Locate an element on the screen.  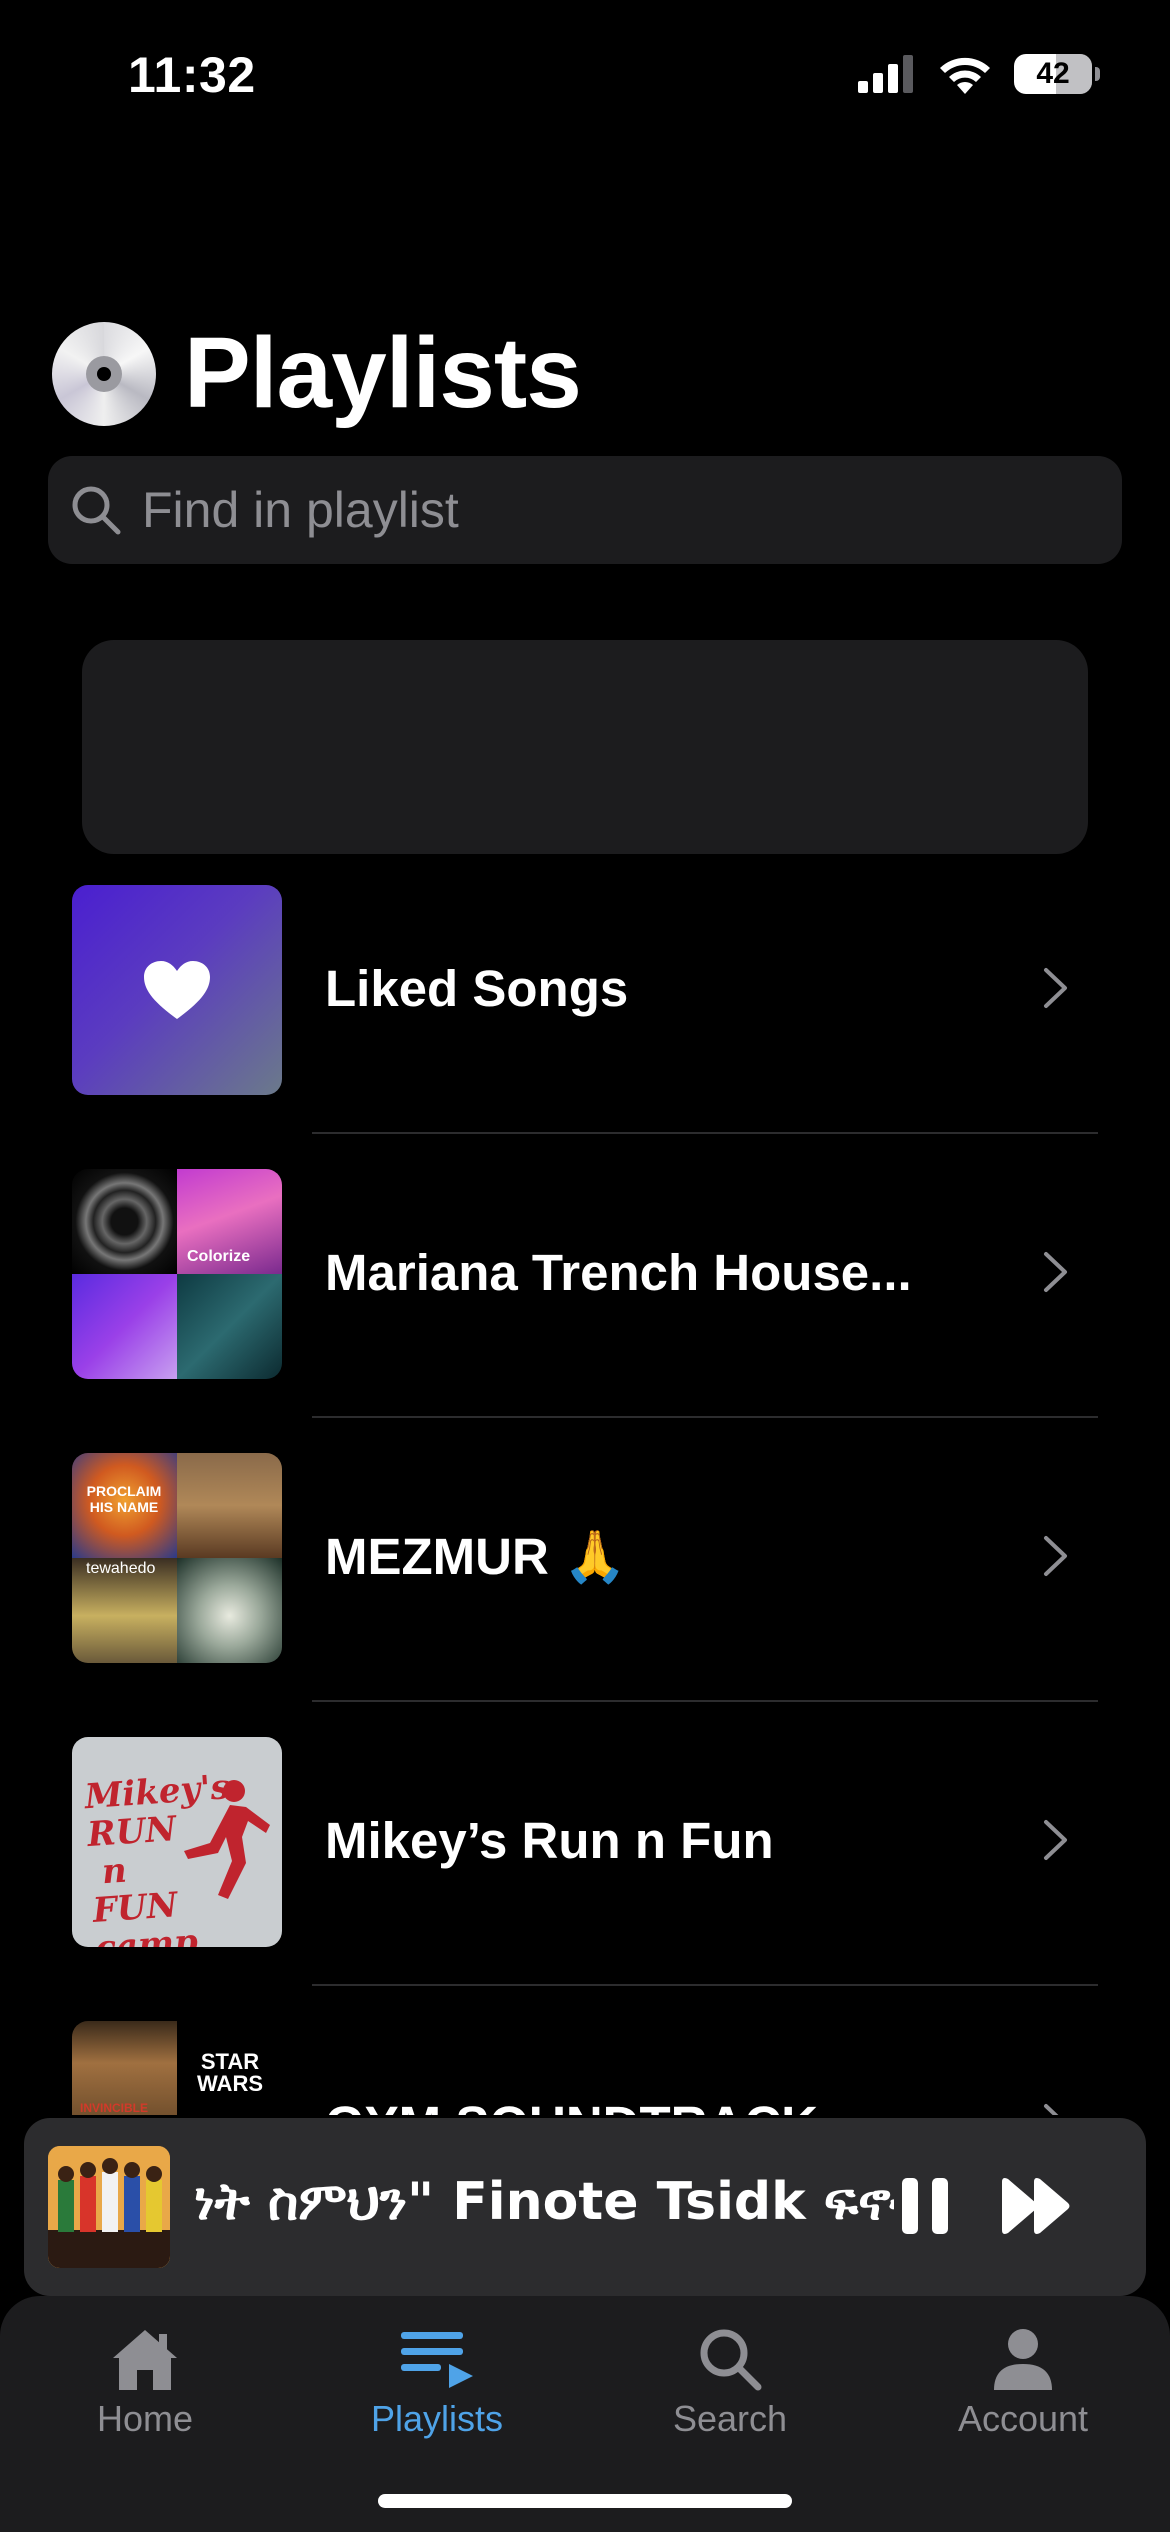
mini-player: ነት ስምህን" Finote Tsidk ፍኖተ ጽድቅ is located at coordinates (585, 2207).